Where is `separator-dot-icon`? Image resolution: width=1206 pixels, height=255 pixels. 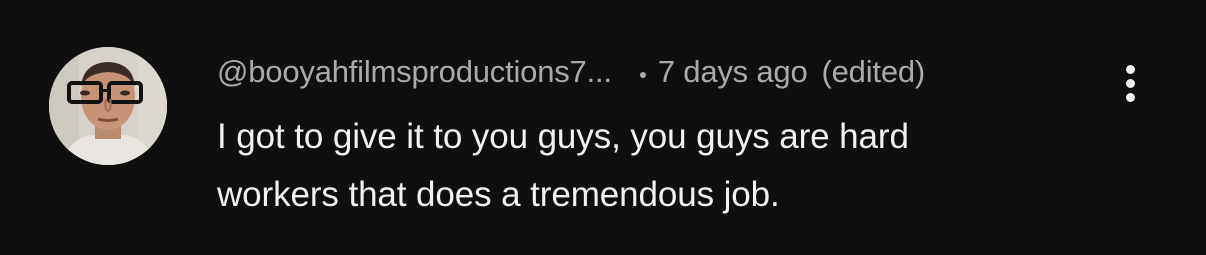
separator-dot-icon is located at coordinates (642, 75).